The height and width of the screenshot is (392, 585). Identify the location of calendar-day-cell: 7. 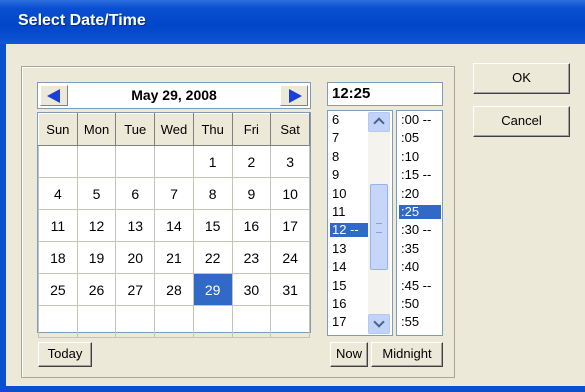
(174, 193).